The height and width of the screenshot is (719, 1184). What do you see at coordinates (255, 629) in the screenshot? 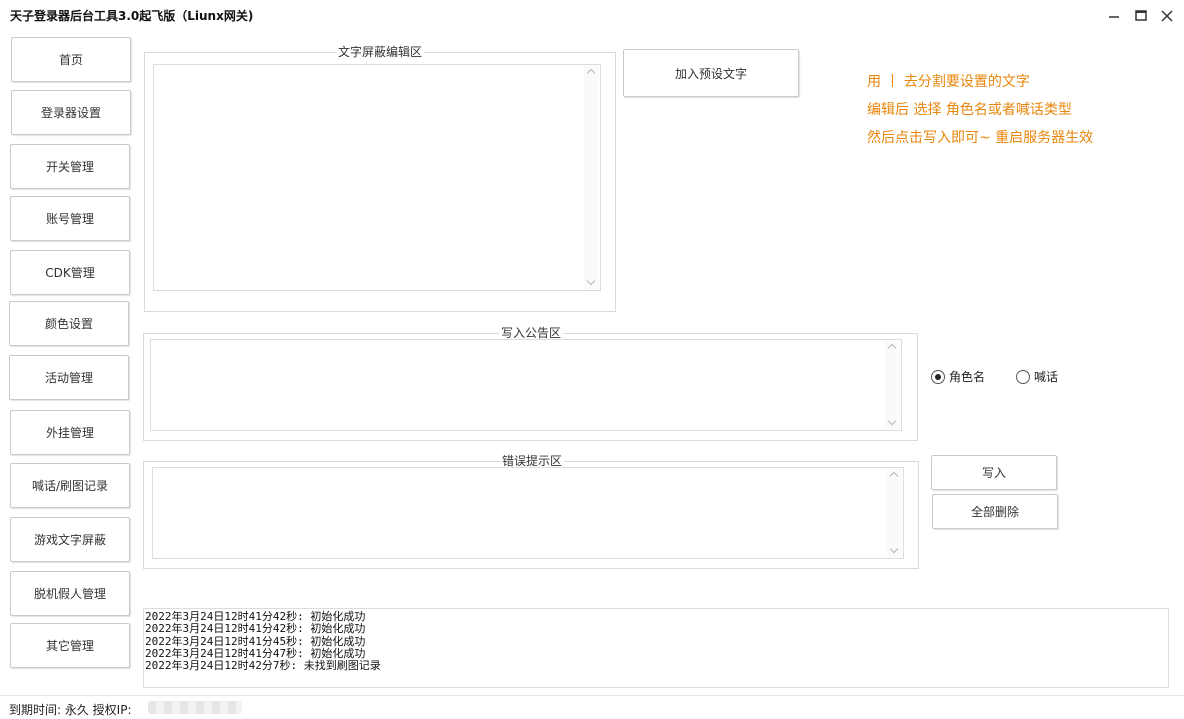
I see `log-line: 2022年3月24日12时41分42秒: 初始化成功` at bounding box center [255, 629].